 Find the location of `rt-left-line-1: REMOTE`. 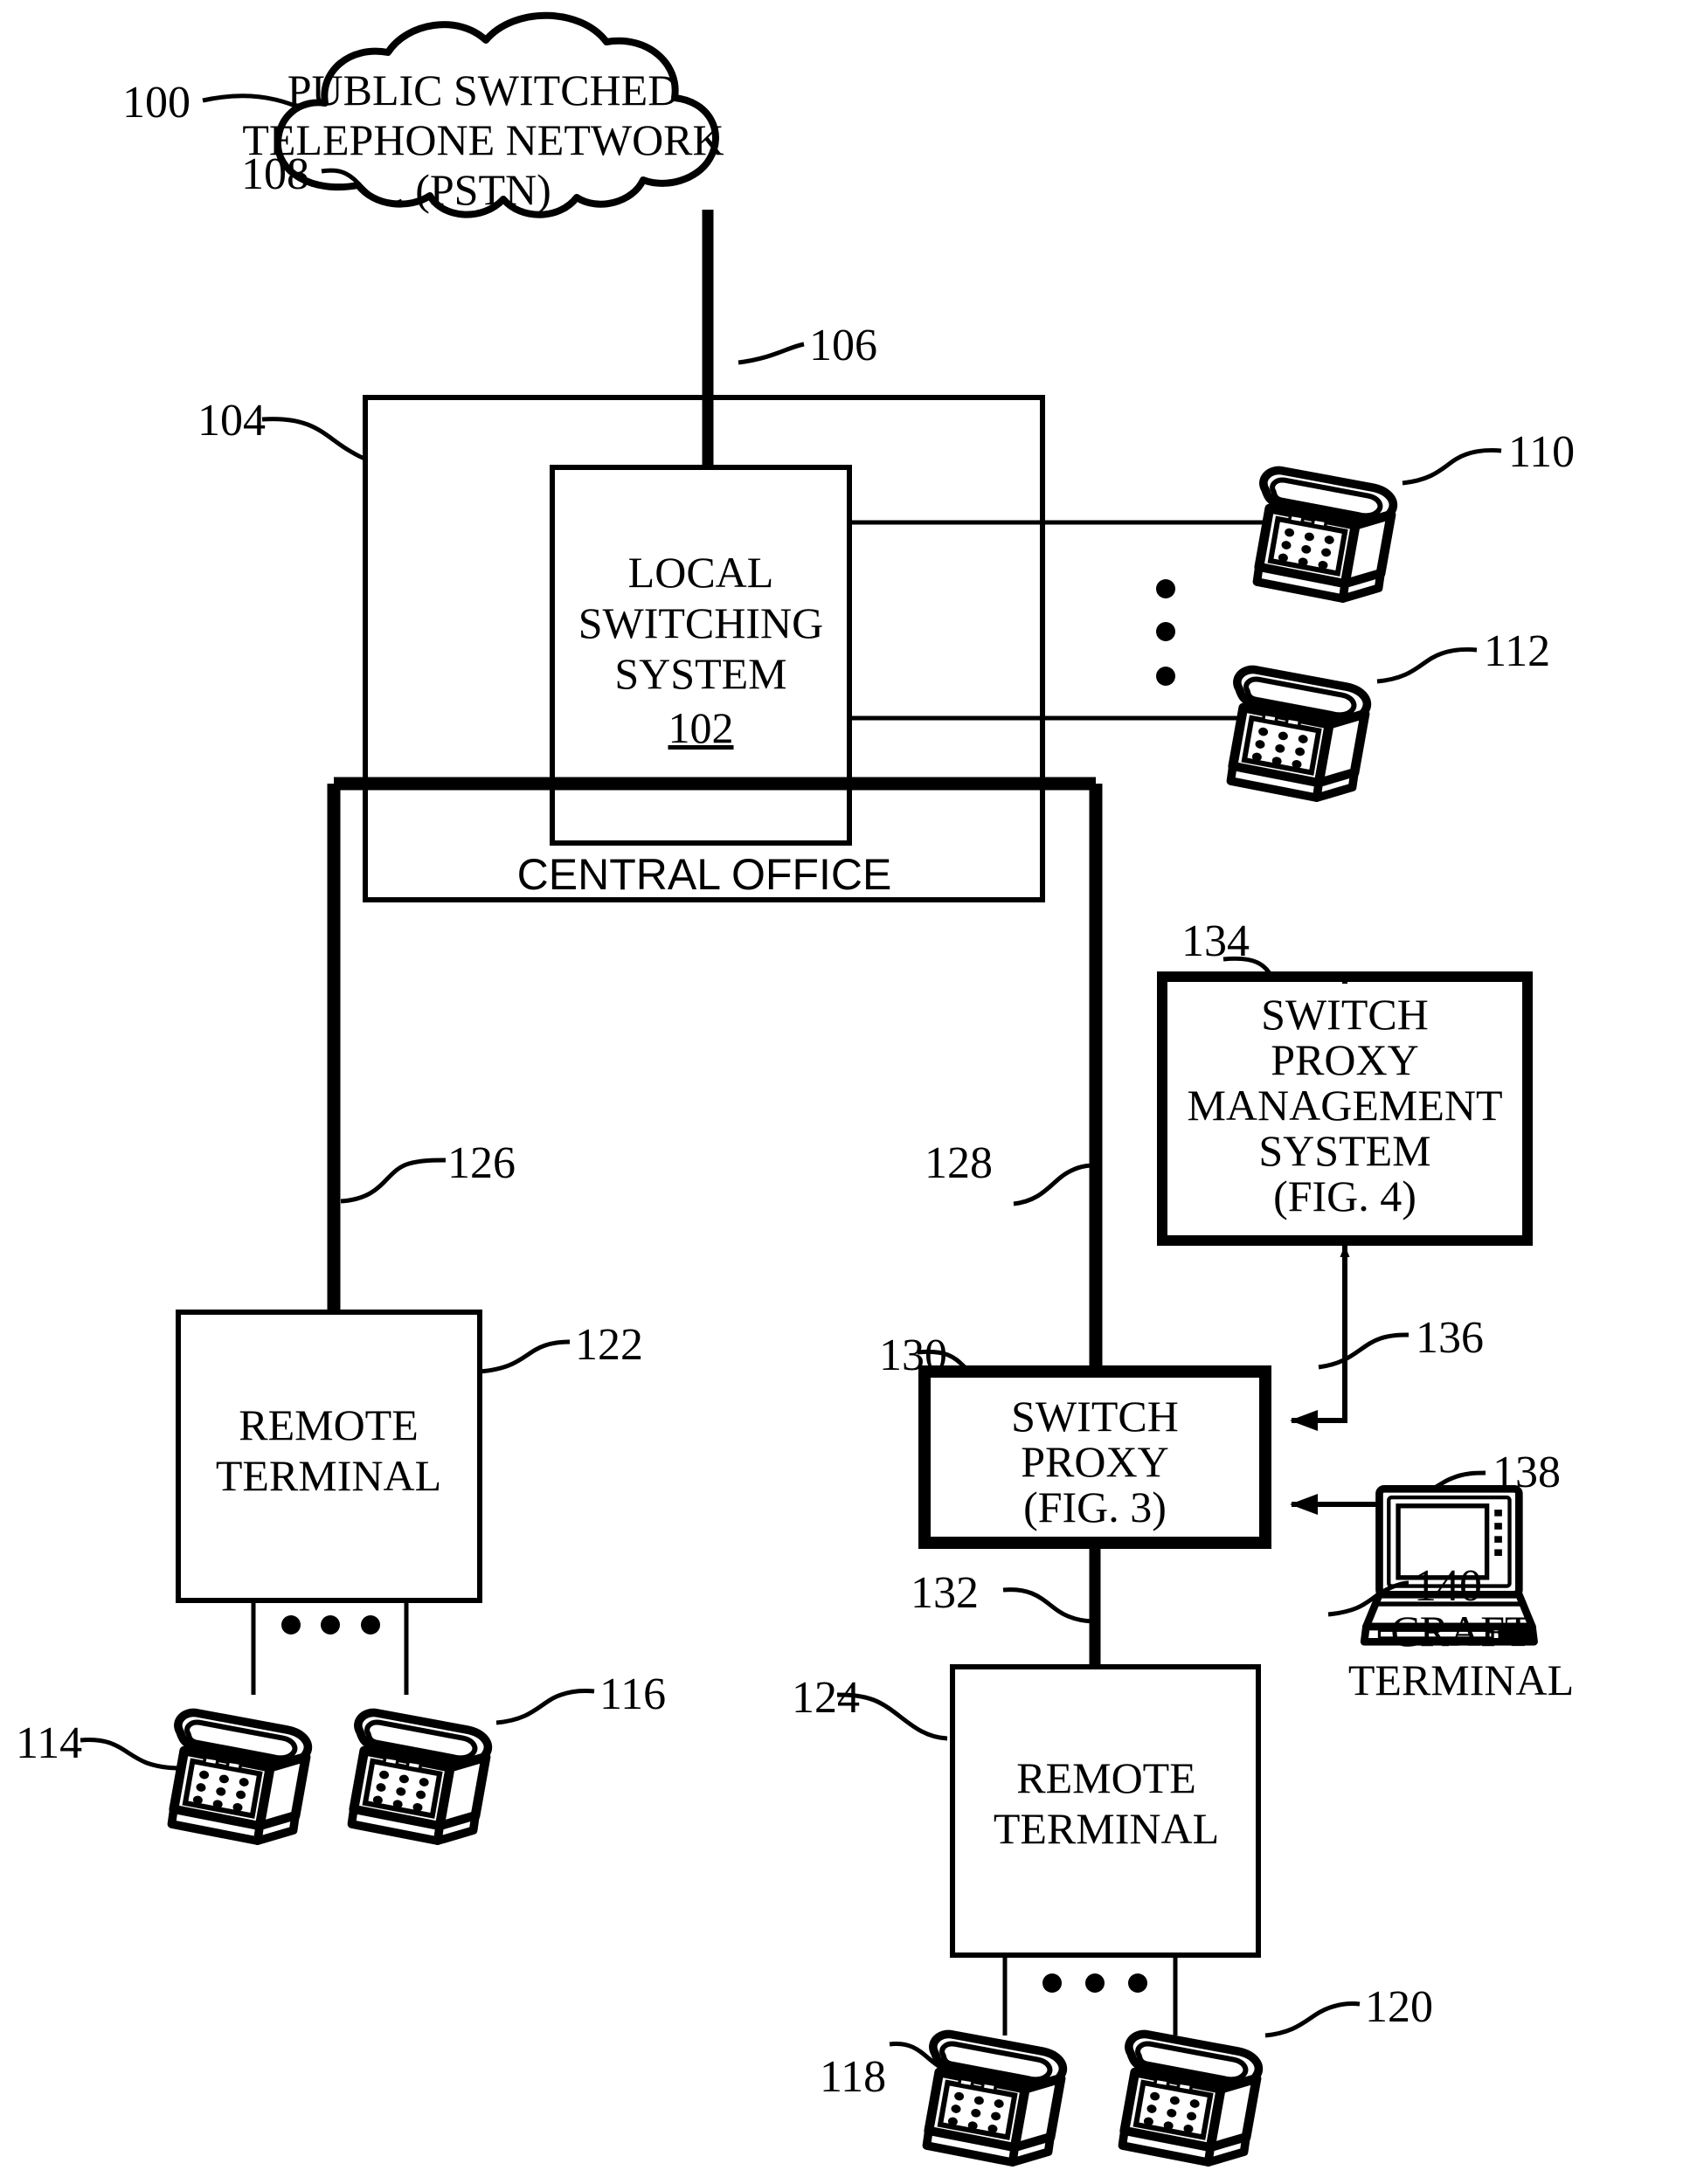

rt-left-line-1: REMOTE is located at coordinates (329, 1424).